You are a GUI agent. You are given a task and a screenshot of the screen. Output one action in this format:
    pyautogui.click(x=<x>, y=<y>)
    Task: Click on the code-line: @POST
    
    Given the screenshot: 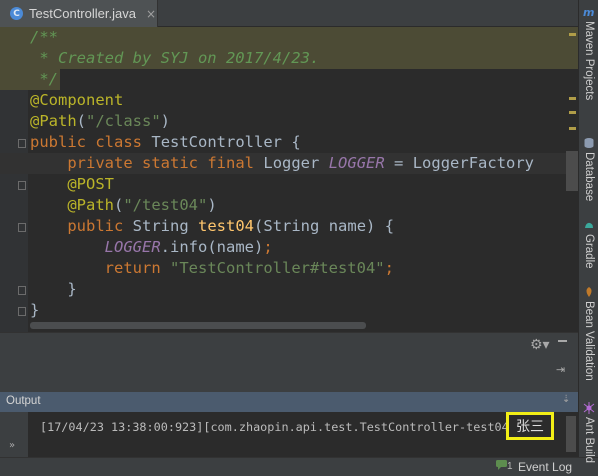 What is the action you would take?
    pyautogui.click(x=289, y=184)
    